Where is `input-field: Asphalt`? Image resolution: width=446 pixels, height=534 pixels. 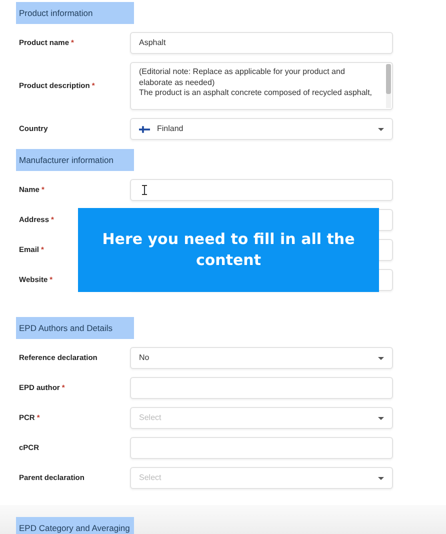
input-field: Asphalt is located at coordinates (261, 43).